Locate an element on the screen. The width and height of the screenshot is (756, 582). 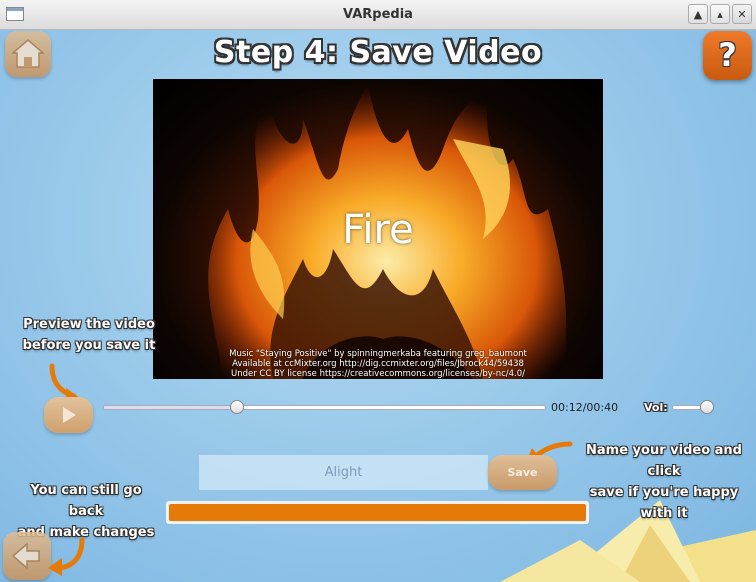
video-caption: Fire is located at coordinates (378, 230).